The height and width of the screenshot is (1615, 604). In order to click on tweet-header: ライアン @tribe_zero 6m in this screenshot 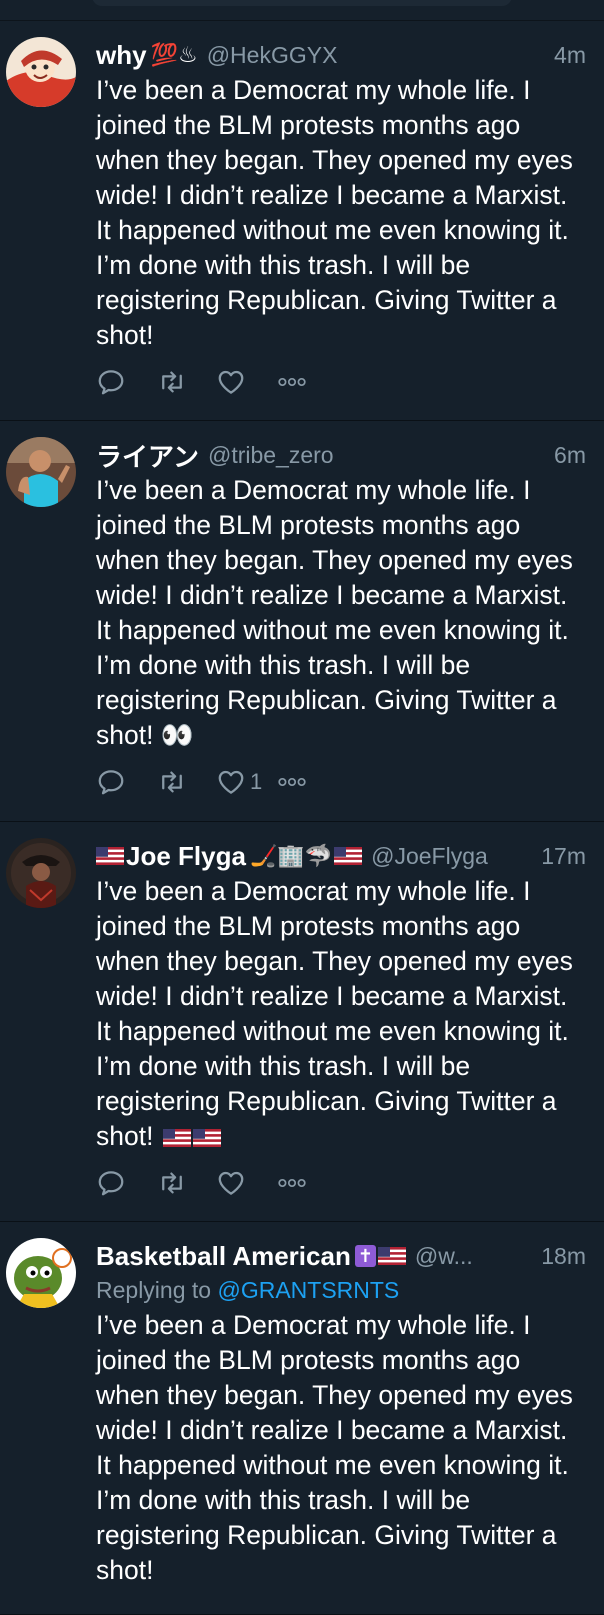, I will do `click(341, 455)`.